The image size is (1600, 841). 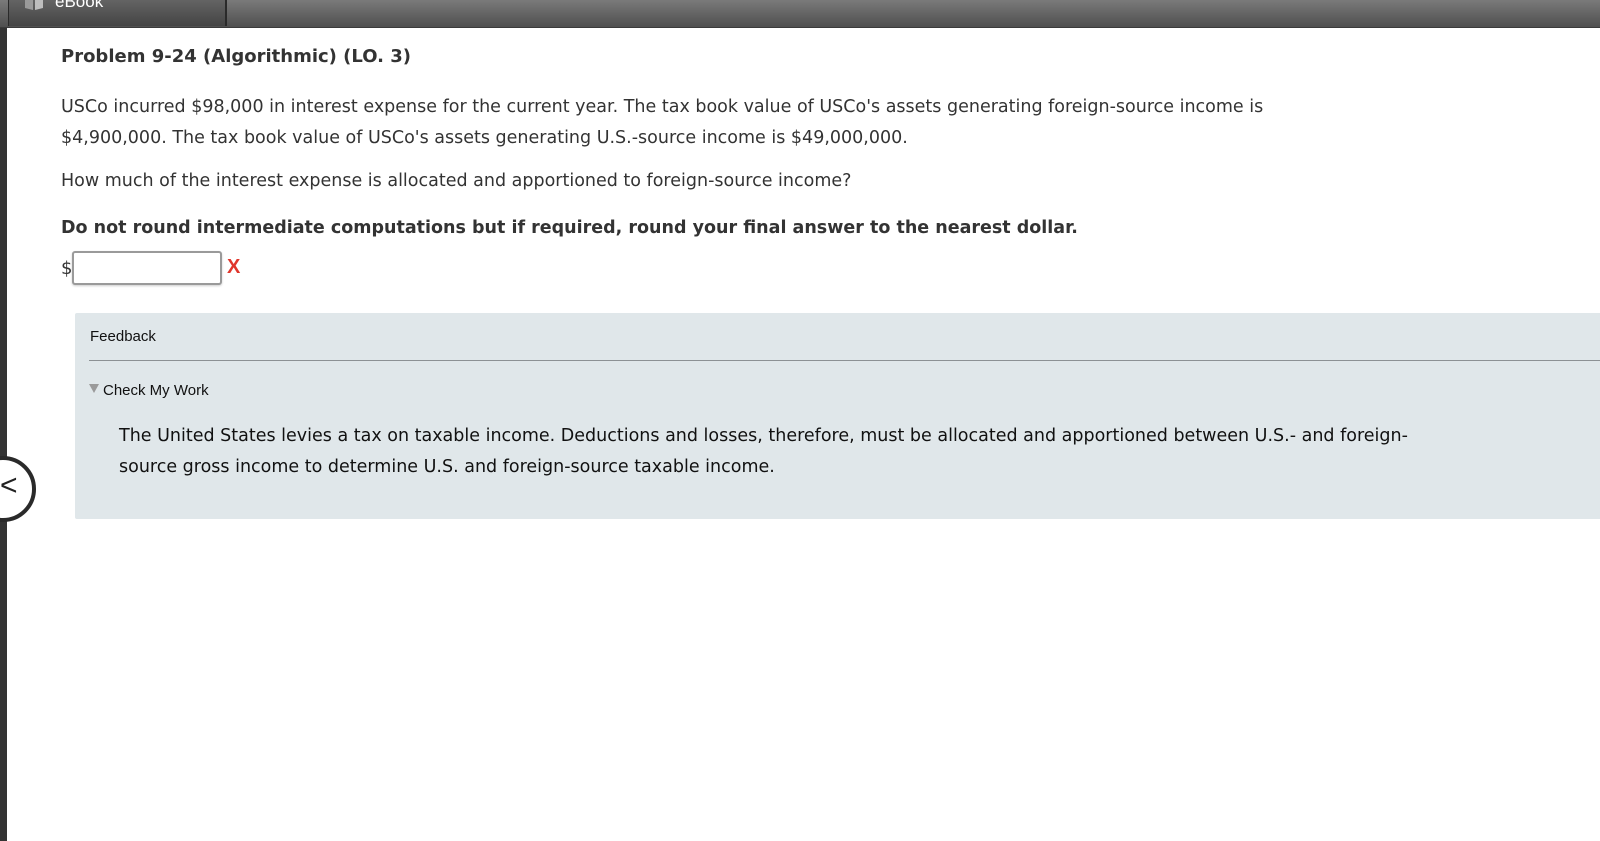 I want to click on check-my-work-toggle: Check My Work, so click(x=149, y=389).